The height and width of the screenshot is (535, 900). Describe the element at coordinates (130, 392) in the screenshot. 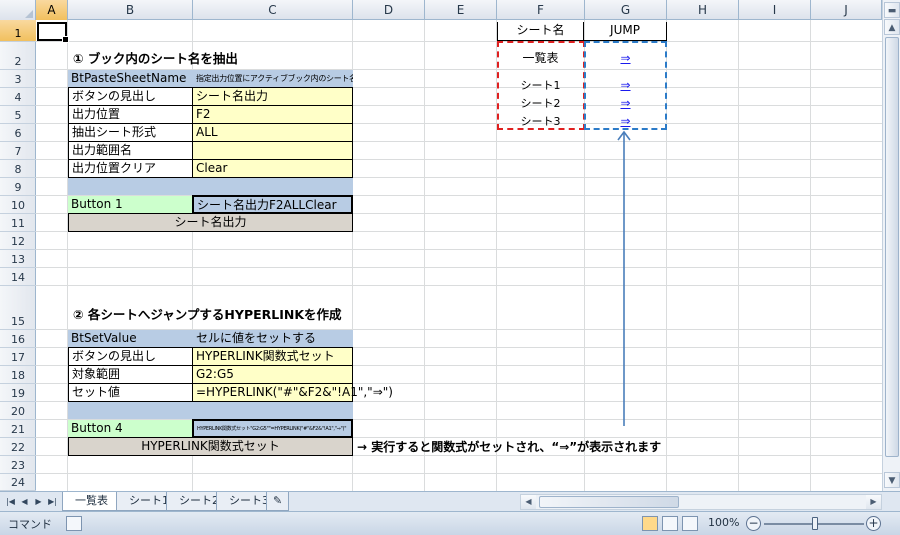

I see `section2-param-label-3: セット値` at that location.